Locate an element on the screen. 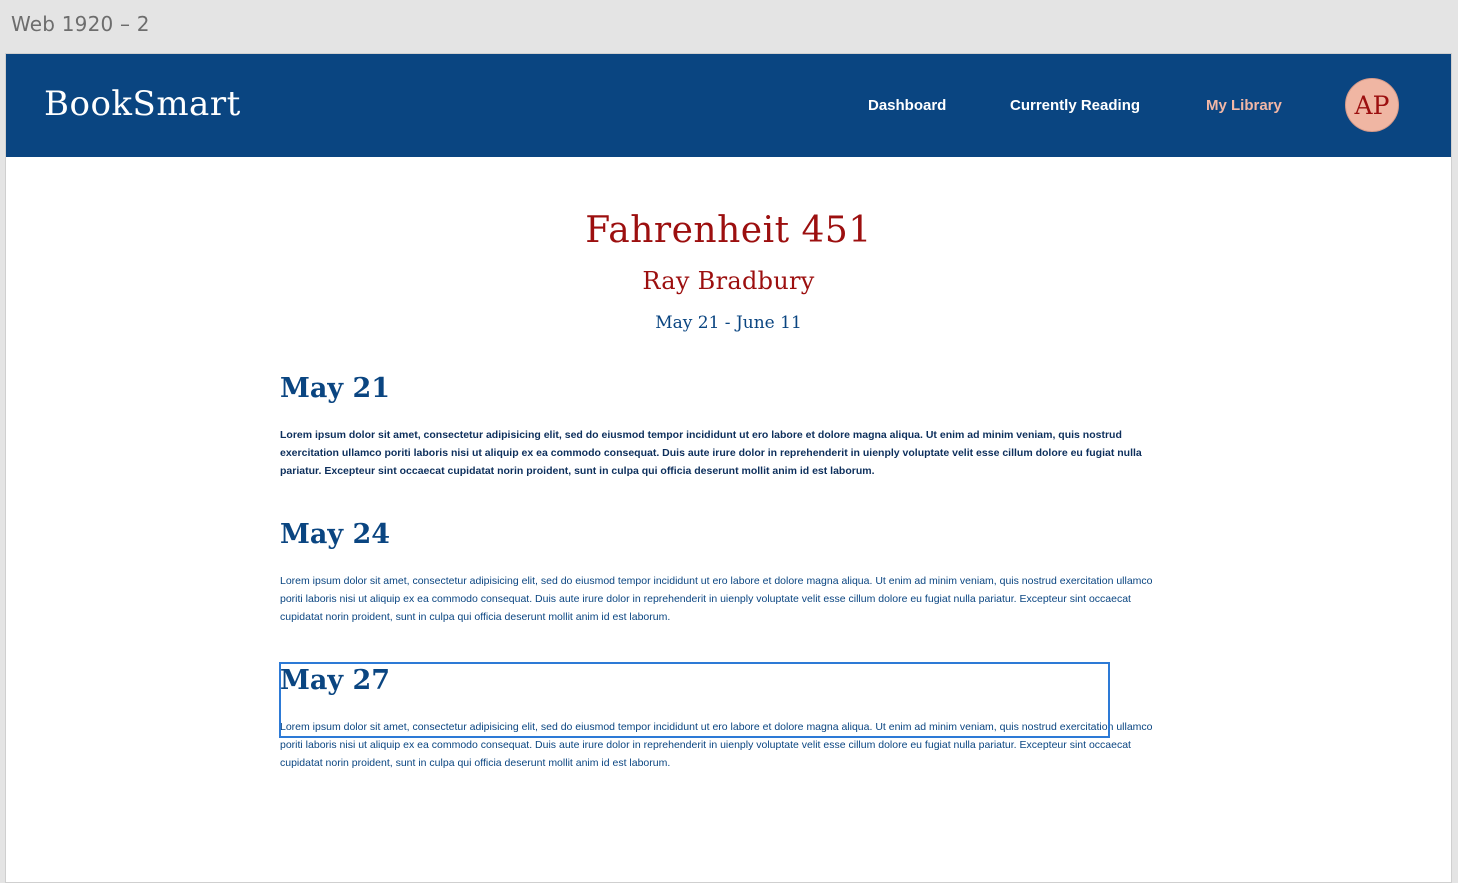 The height and width of the screenshot is (883, 1458). artboard-label: Web 1920 – 2 is located at coordinates (80, 24).